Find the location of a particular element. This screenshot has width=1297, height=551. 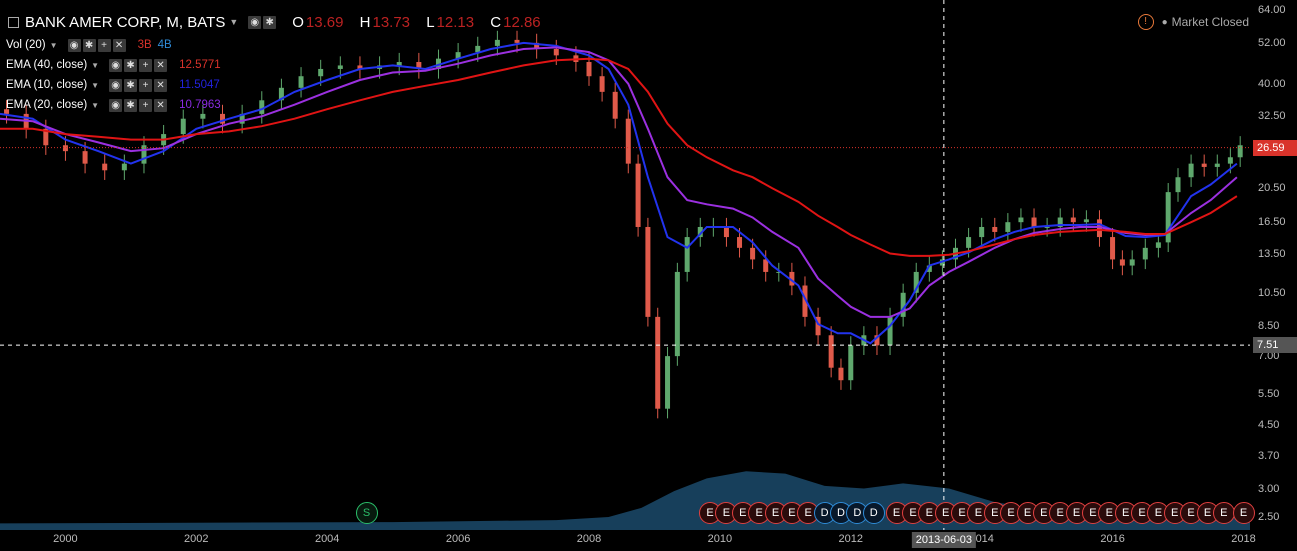

ohlc-key: O is located at coordinates (298, 22).